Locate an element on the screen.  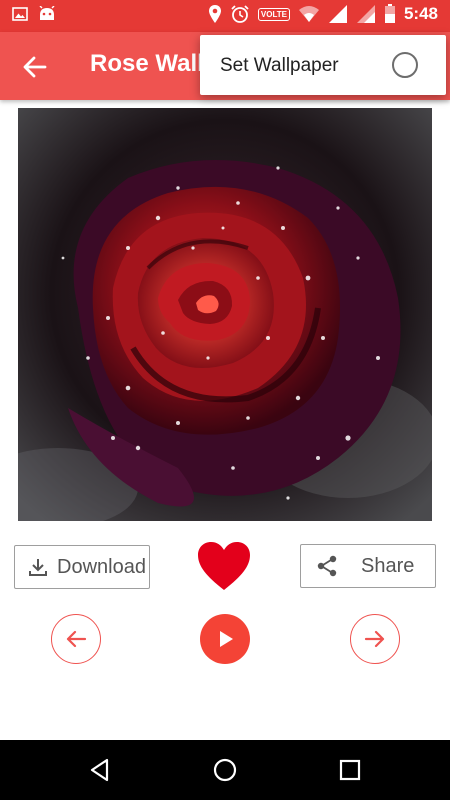
arrow-back-icon is located at coordinates (35, 67).